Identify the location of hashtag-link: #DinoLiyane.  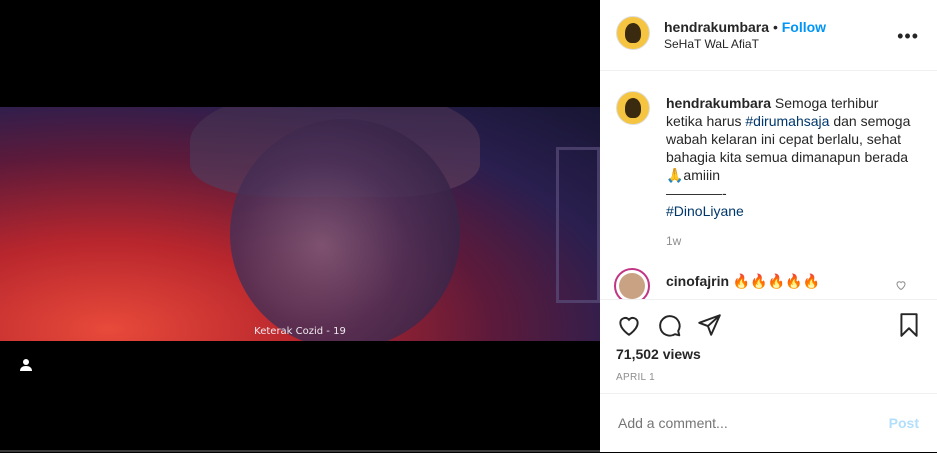
(705, 211).